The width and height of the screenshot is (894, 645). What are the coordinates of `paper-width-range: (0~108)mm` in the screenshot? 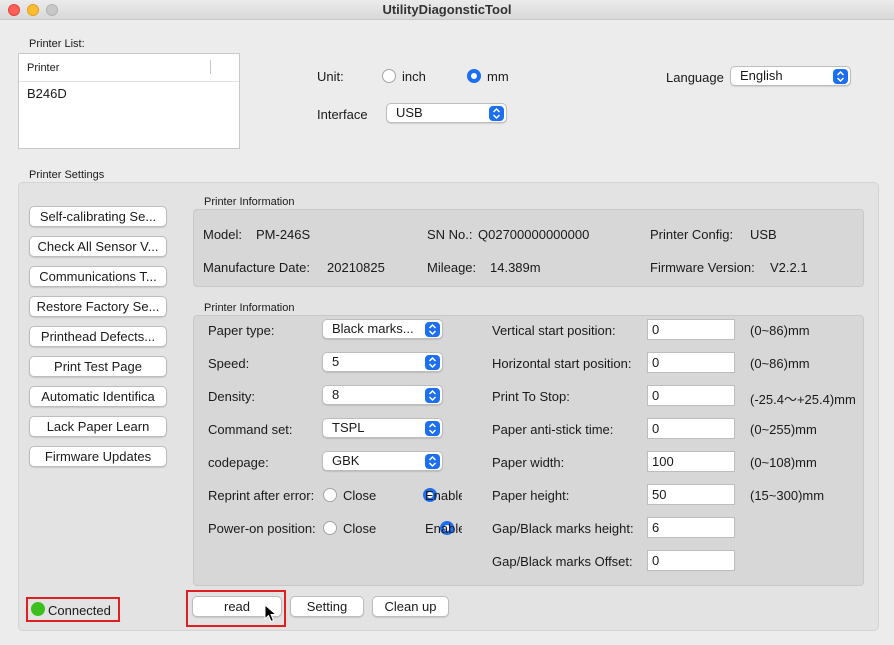 It's located at (783, 462).